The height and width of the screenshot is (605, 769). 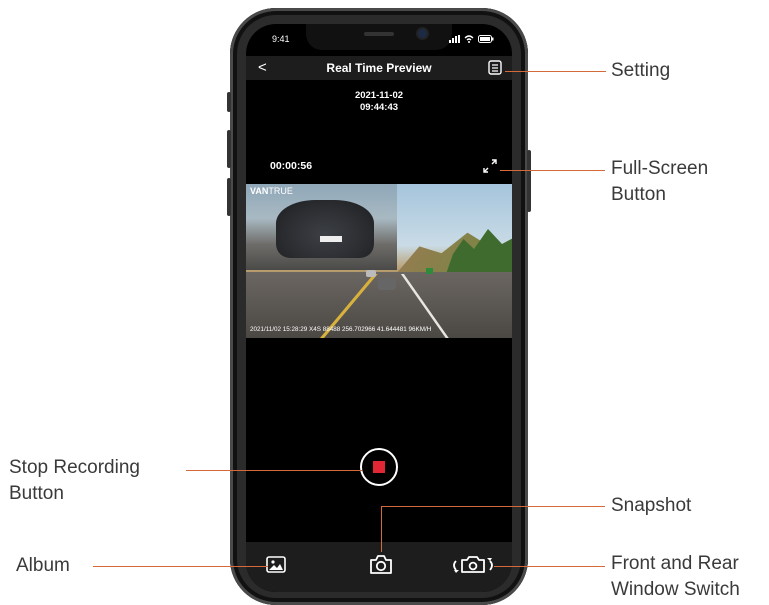 What do you see at coordinates (274, 470) in the screenshot?
I see `callout-line-stop` at bounding box center [274, 470].